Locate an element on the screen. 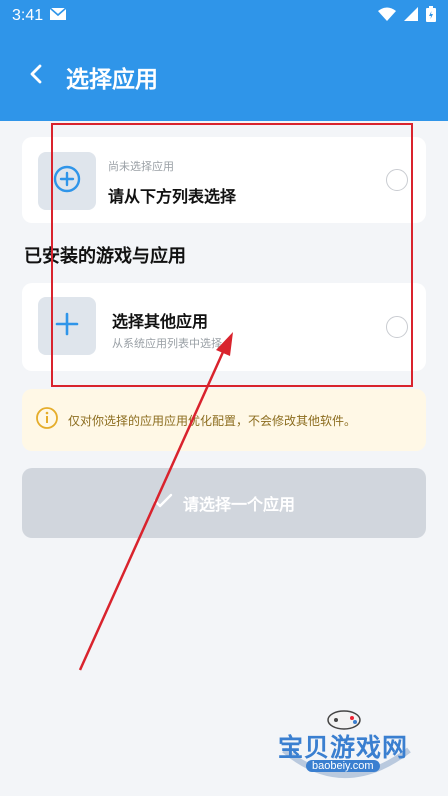  selected-app-icon-tile is located at coordinates (67, 181).